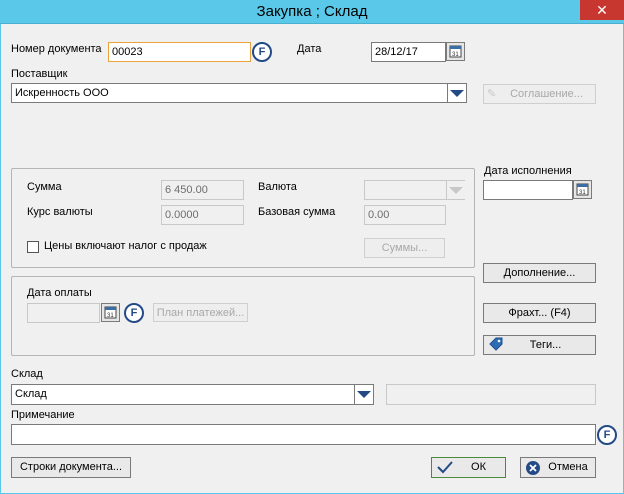 The width and height of the screenshot is (624, 494). I want to click on payment-date-calendar-icon: 31, so click(110, 312).